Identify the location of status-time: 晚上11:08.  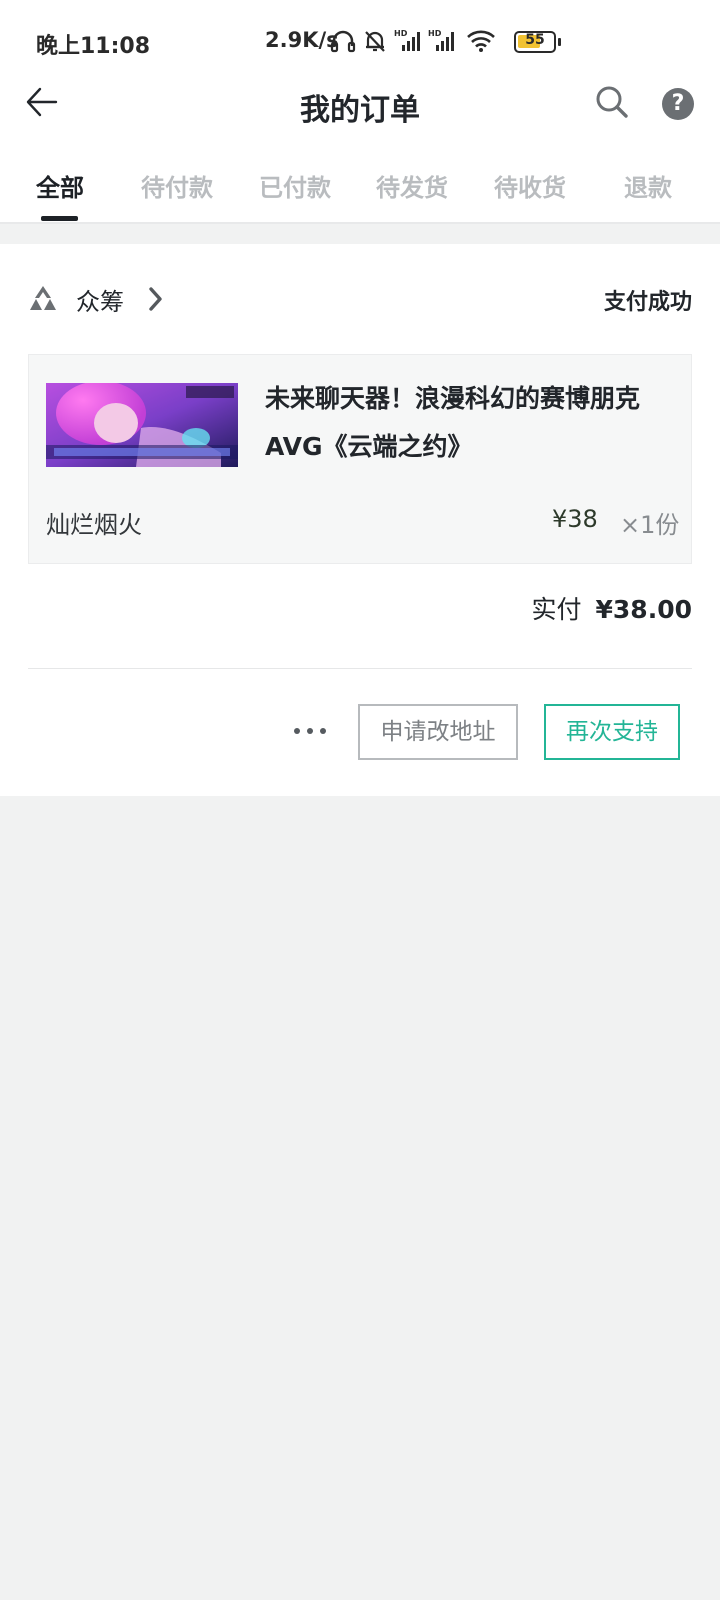
(93, 46).